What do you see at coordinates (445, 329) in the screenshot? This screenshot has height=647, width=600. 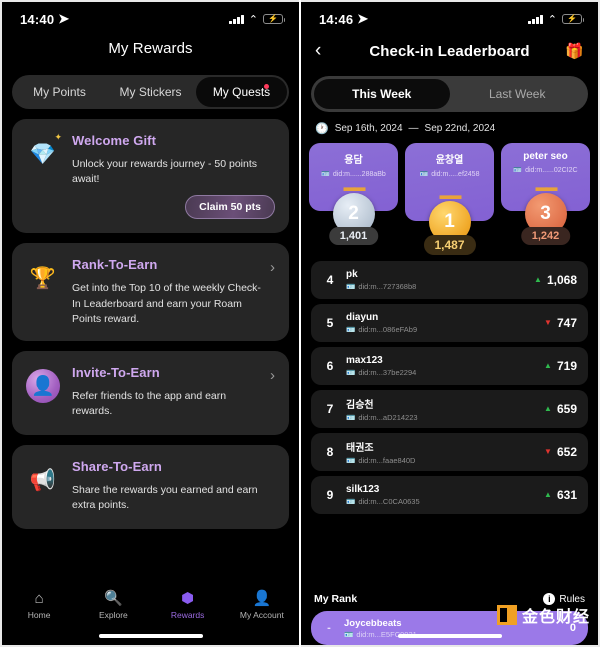 I see `row-did-group: 🪪 did:m...086eFAb9` at bounding box center [445, 329].